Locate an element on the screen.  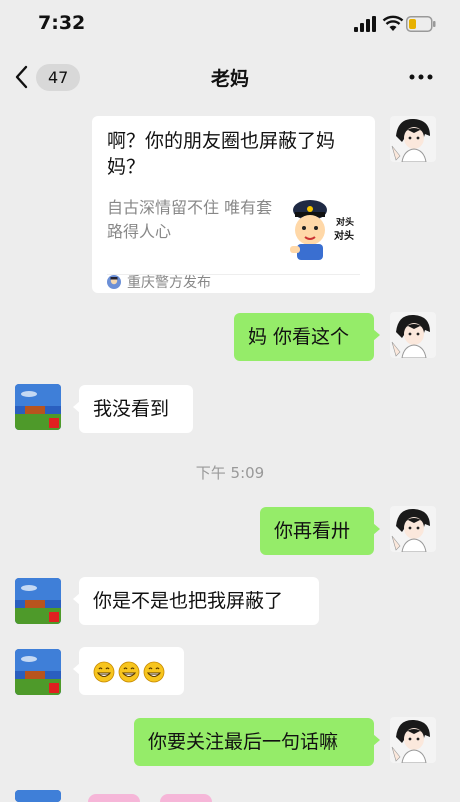
card-source-name: 重庆警方发布 is located at coordinates (169, 283).